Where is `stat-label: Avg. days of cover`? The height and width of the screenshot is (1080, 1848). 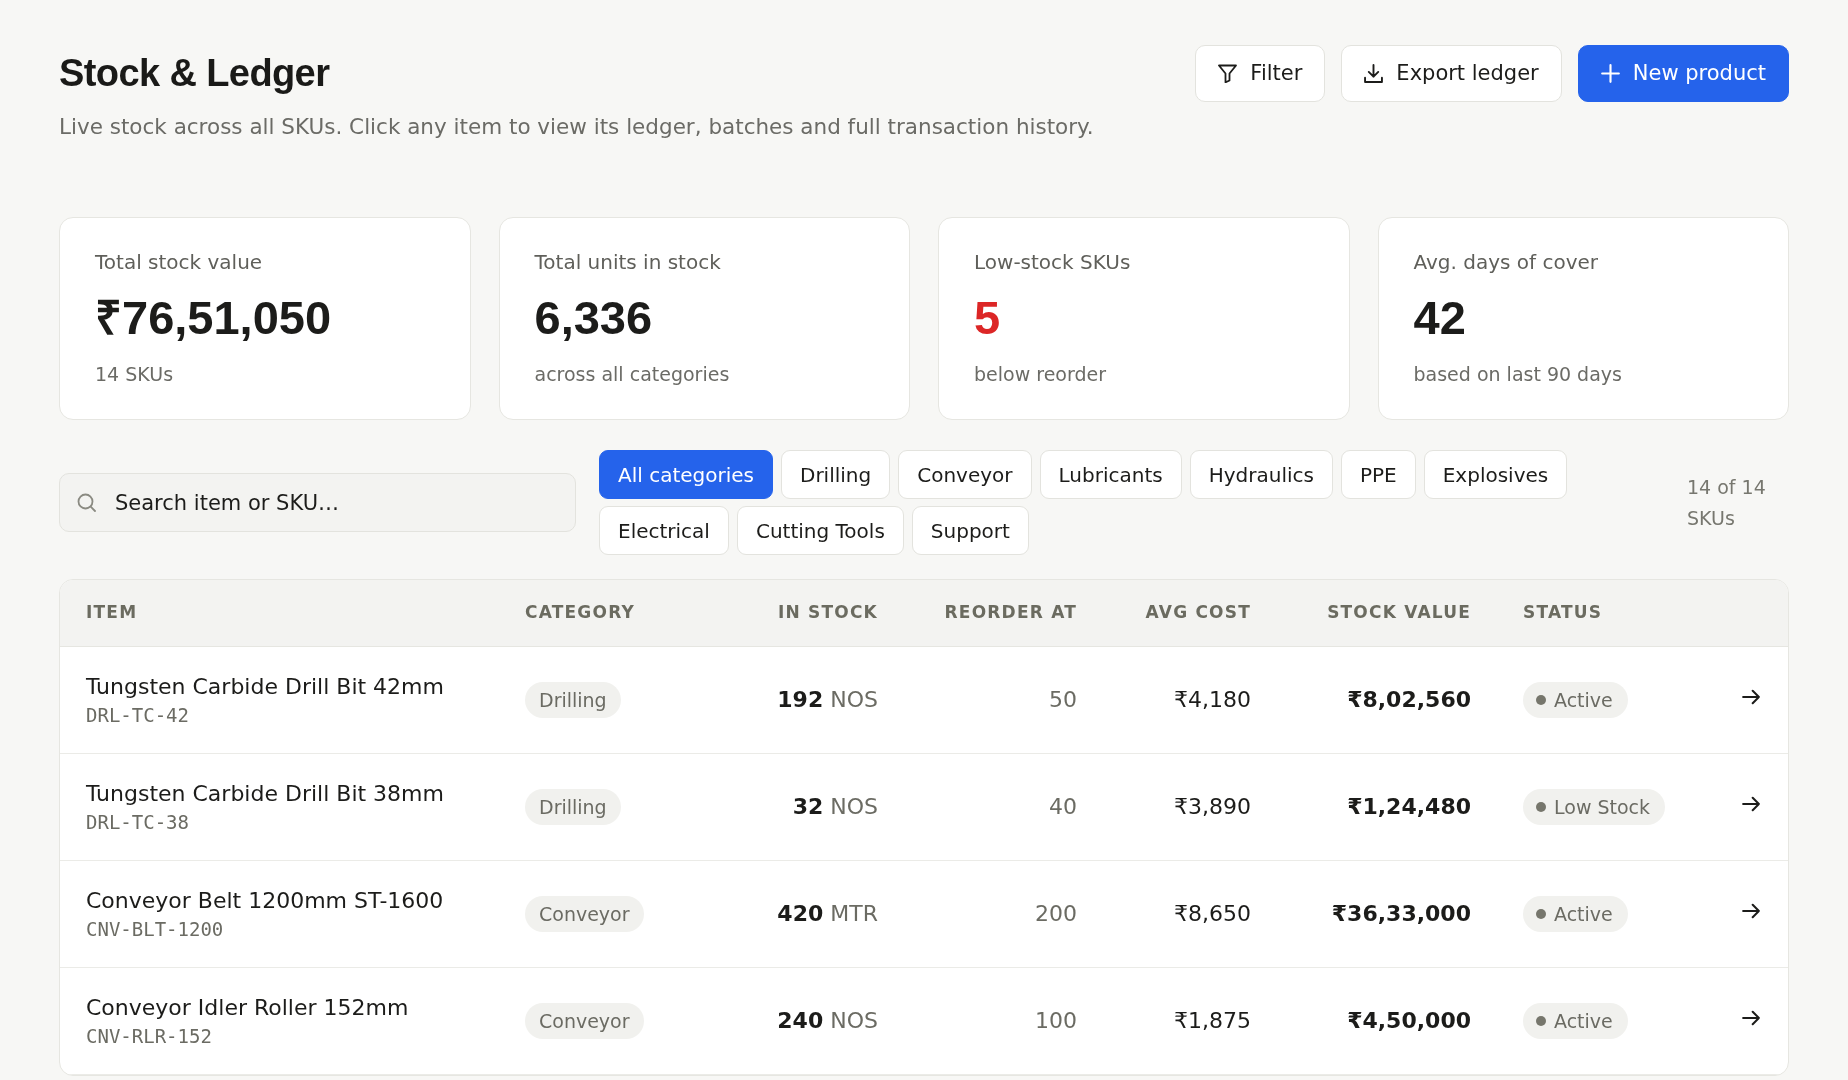 stat-label: Avg. days of cover is located at coordinates (1506, 262).